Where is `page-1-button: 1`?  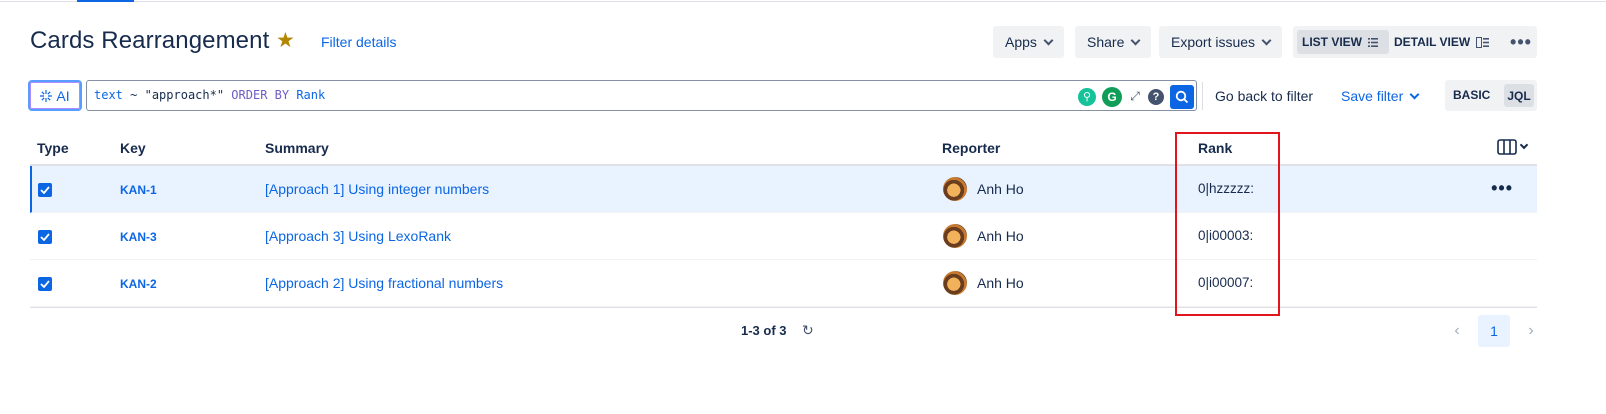
page-1-button: 1 is located at coordinates (1494, 331).